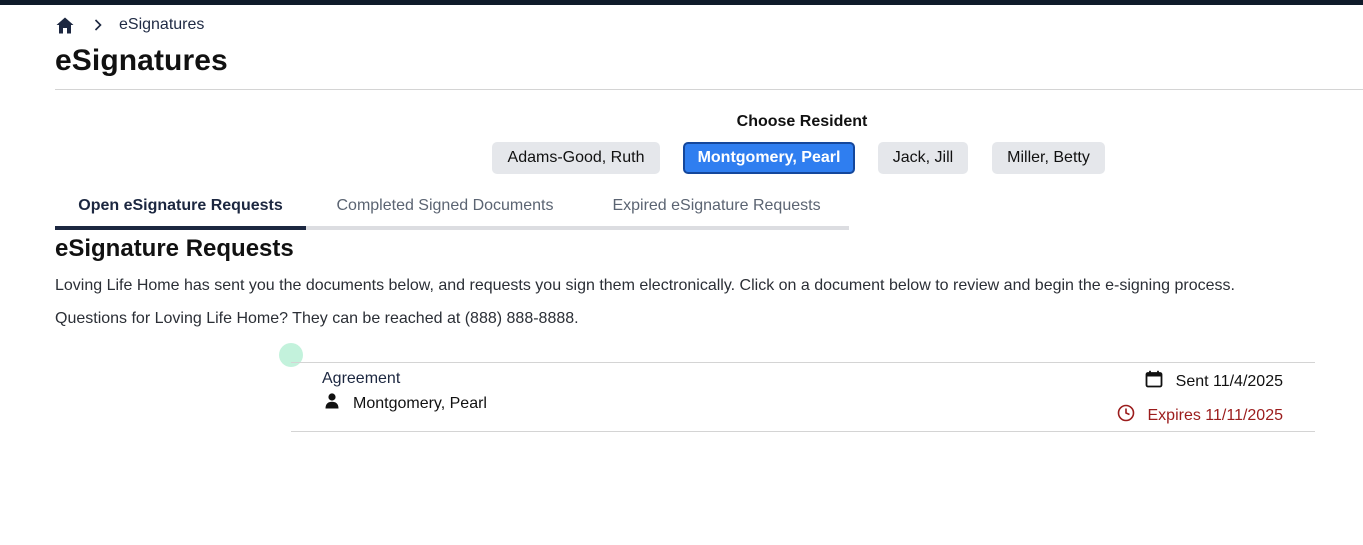  I want to click on home-icon, so click(65, 25).